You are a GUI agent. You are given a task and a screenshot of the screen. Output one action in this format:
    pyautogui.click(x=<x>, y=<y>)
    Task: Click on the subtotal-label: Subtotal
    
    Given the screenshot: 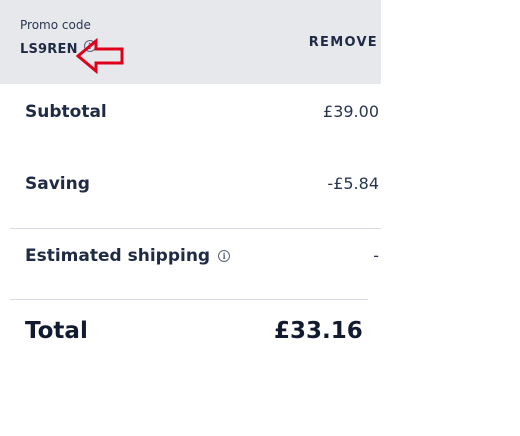 What is the action you would take?
    pyautogui.click(x=66, y=112)
    